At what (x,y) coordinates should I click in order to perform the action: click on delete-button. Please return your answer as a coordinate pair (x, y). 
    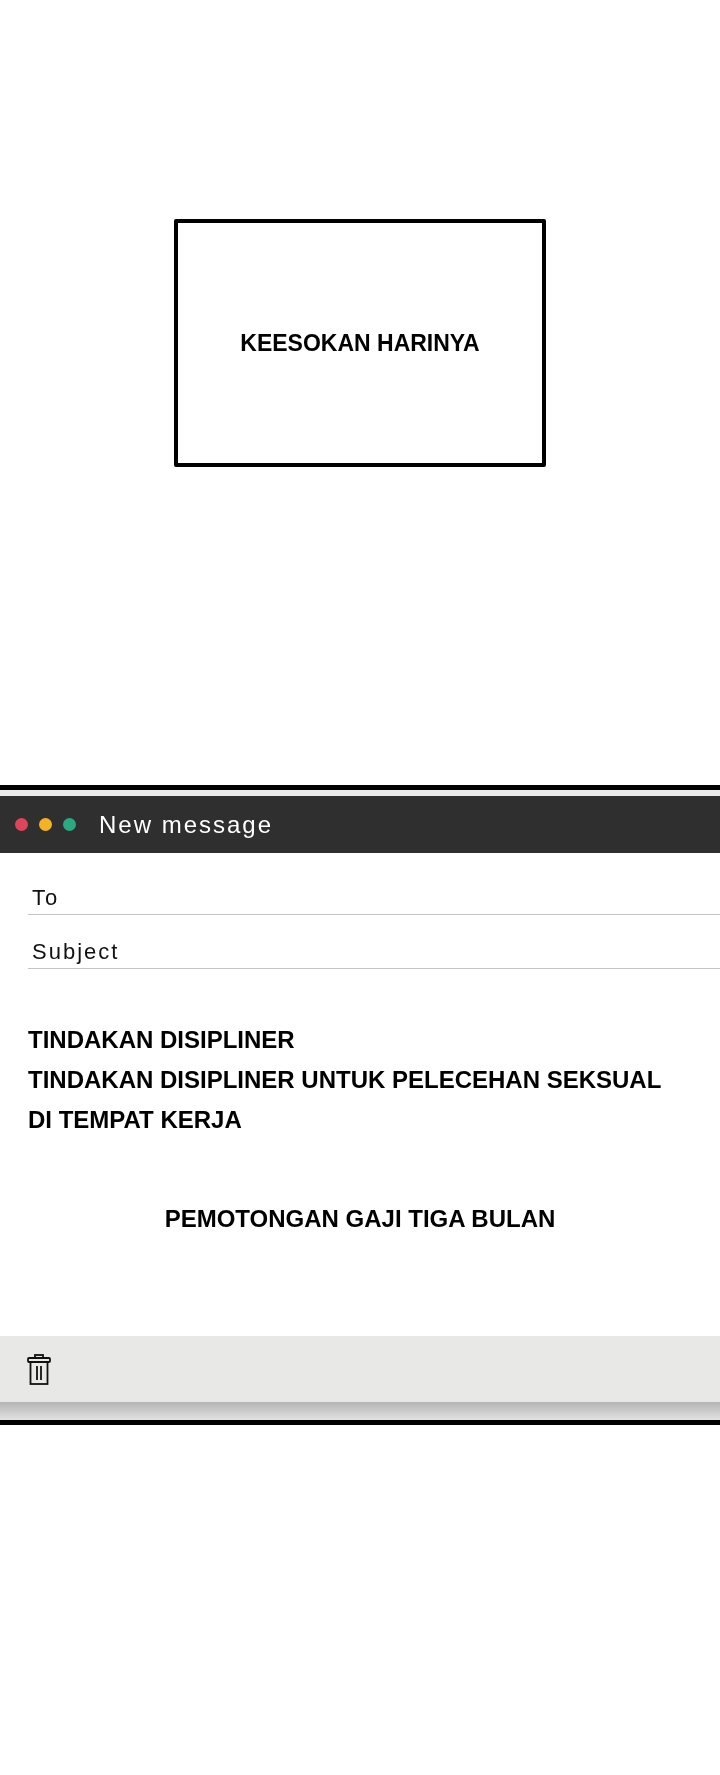
    Looking at the image, I should click on (39, 1369).